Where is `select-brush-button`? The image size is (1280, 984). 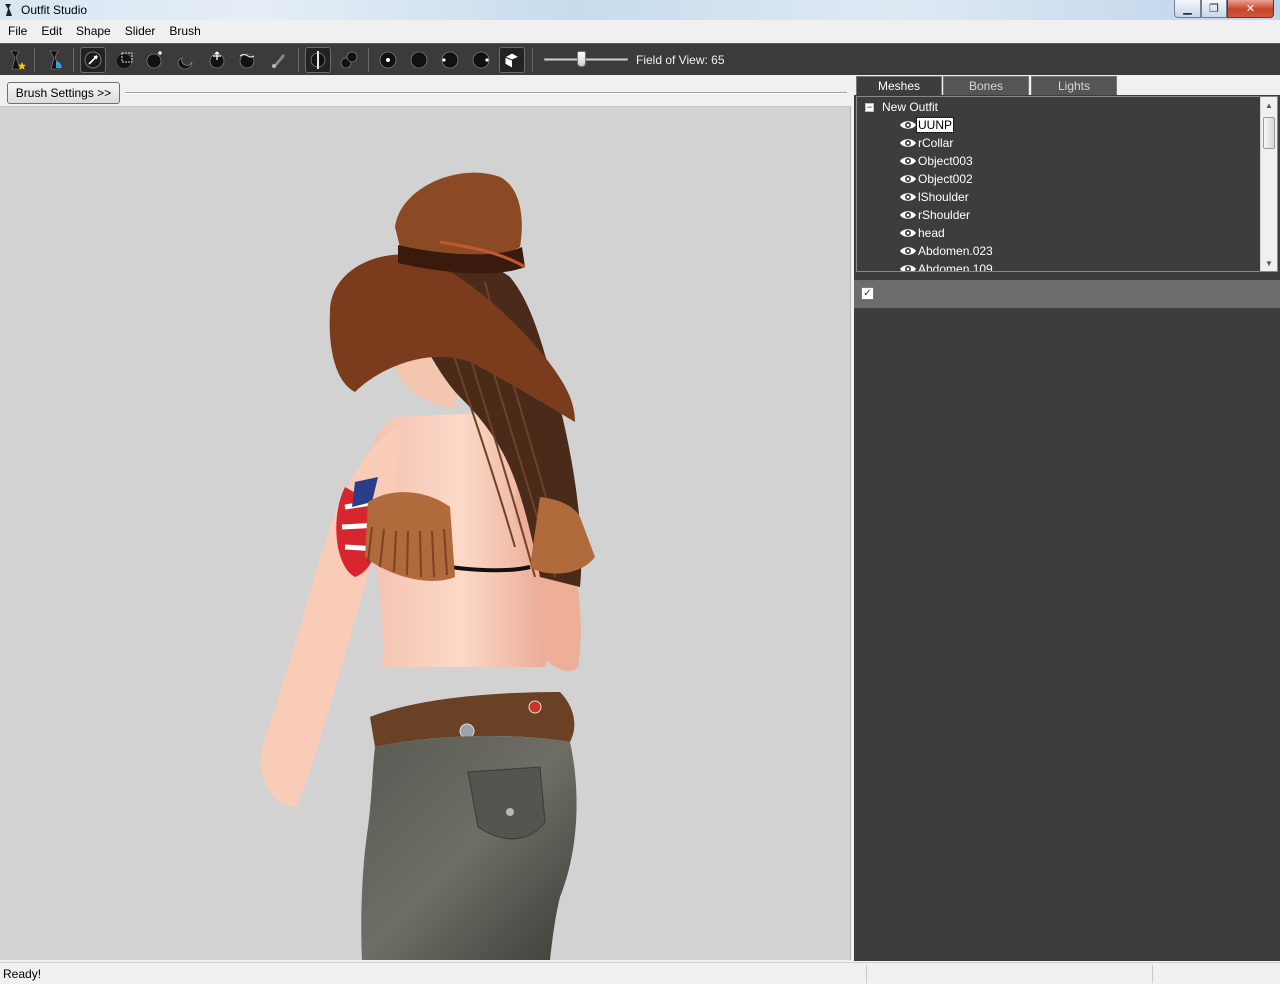
select-brush-button is located at coordinates (93, 60).